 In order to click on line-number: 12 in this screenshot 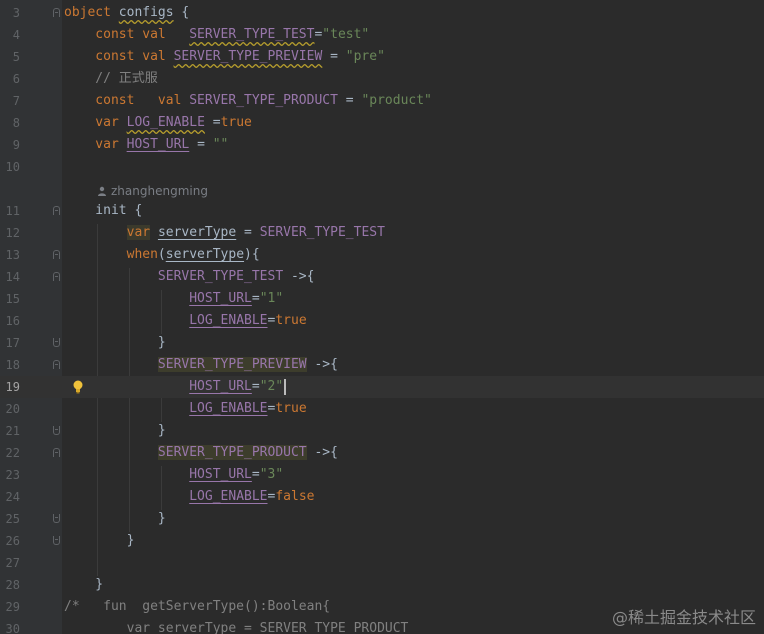, I will do `click(10, 233)`.